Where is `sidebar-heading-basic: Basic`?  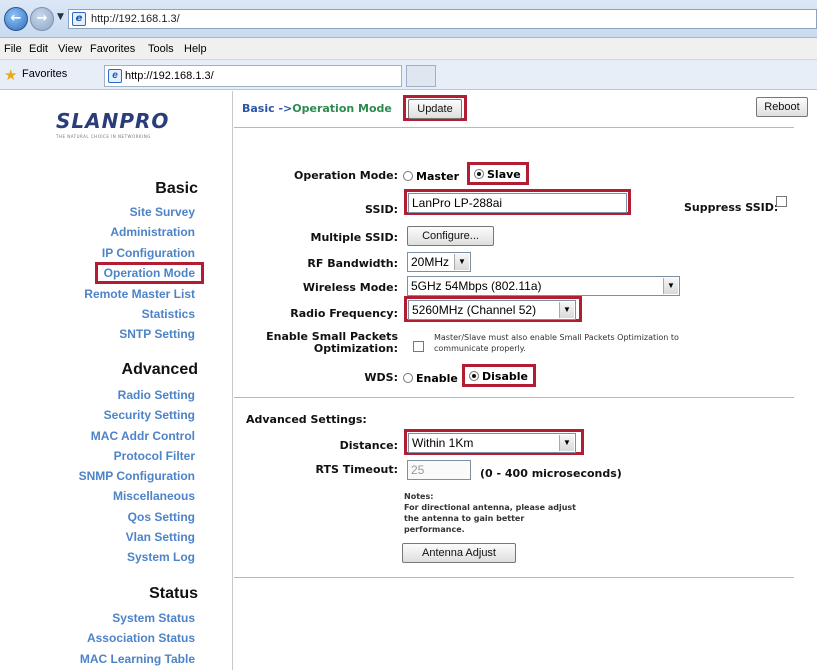 sidebar-heading-basic: Basic is located at coordinates (176, 188).